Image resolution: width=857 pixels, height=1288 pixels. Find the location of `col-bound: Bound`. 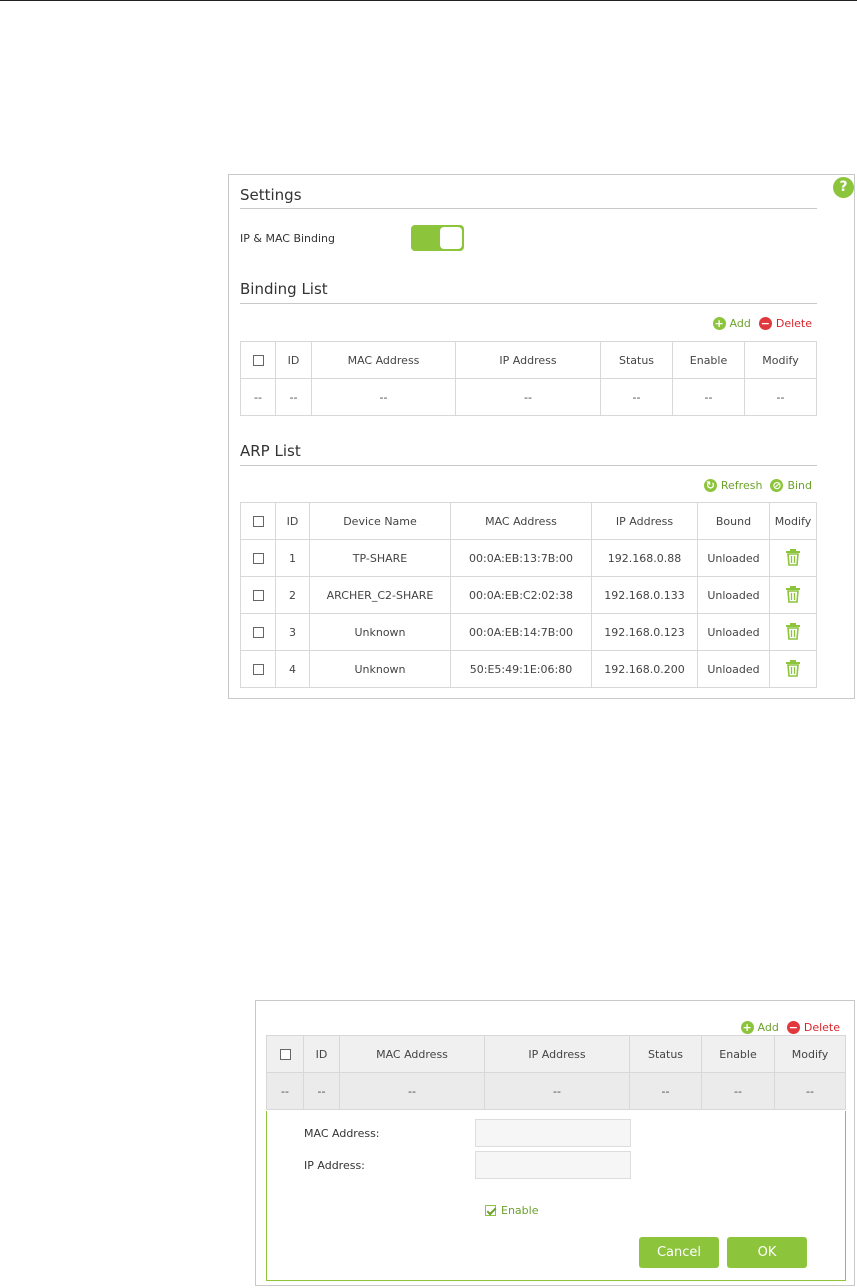

col-bound: Bound is located at coordinates (733, 521).